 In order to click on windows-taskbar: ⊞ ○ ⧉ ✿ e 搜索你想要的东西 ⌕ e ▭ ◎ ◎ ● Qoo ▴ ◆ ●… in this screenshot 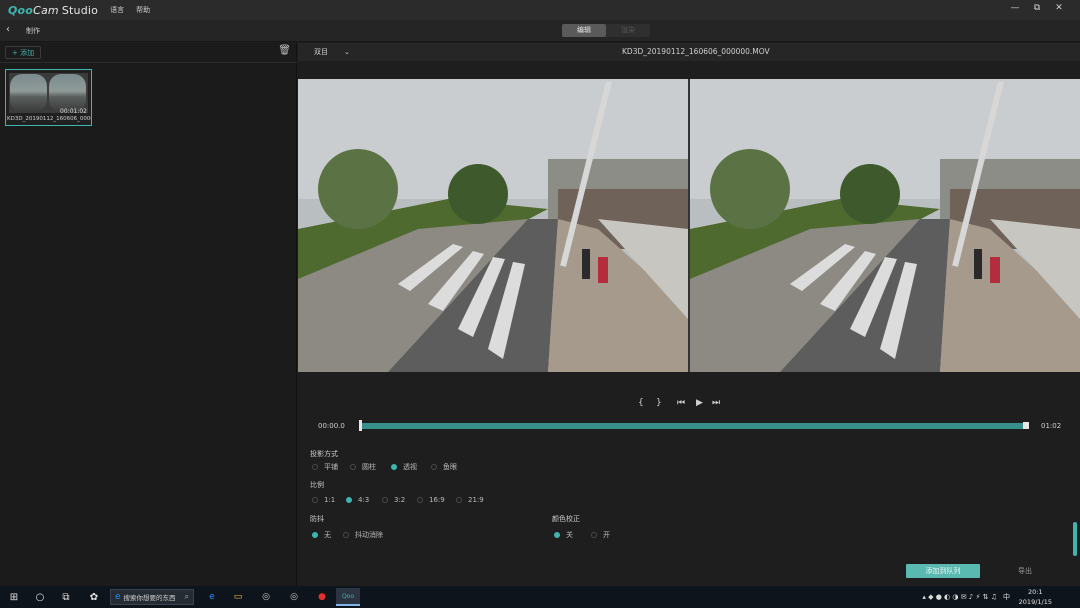, I will do `click(540, 597)`.